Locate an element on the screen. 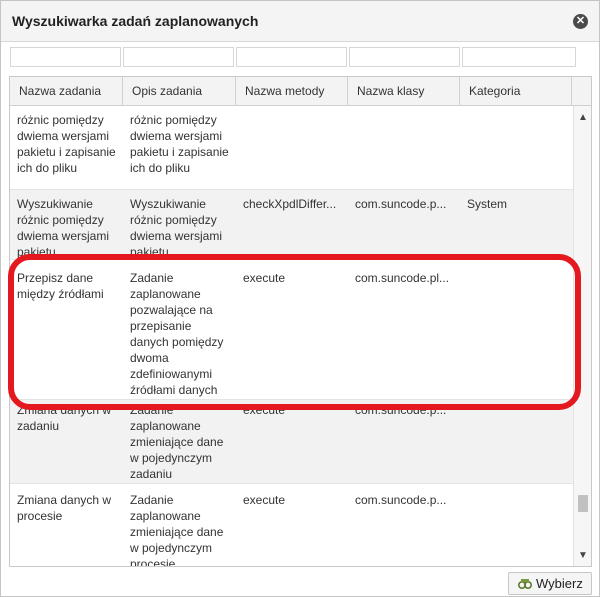 The image size is (600, 597). select-icon is located at coordinates (525, 583).